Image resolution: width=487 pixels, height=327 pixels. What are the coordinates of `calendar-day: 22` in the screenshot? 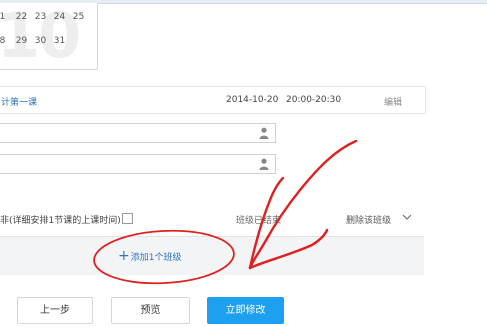 It's located at (21, 17).